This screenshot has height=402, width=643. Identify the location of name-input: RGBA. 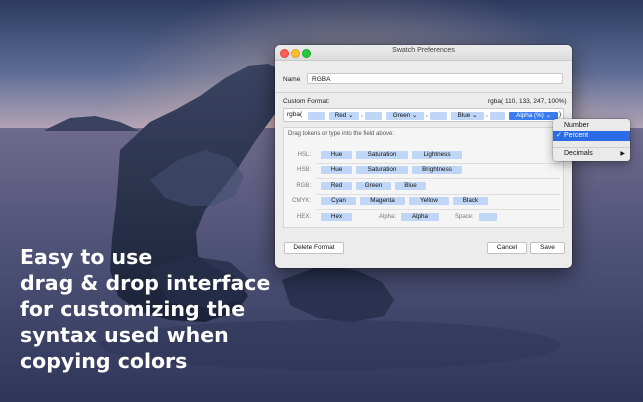
(435, 78).